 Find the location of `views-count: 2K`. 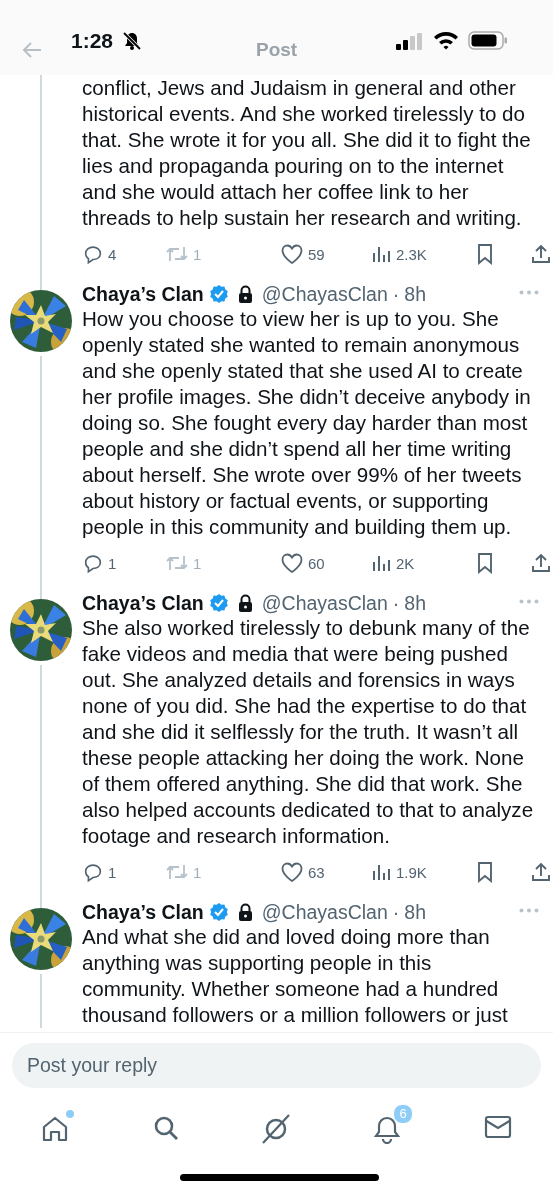

views-count: 2K is located at coordinates (405, 563).